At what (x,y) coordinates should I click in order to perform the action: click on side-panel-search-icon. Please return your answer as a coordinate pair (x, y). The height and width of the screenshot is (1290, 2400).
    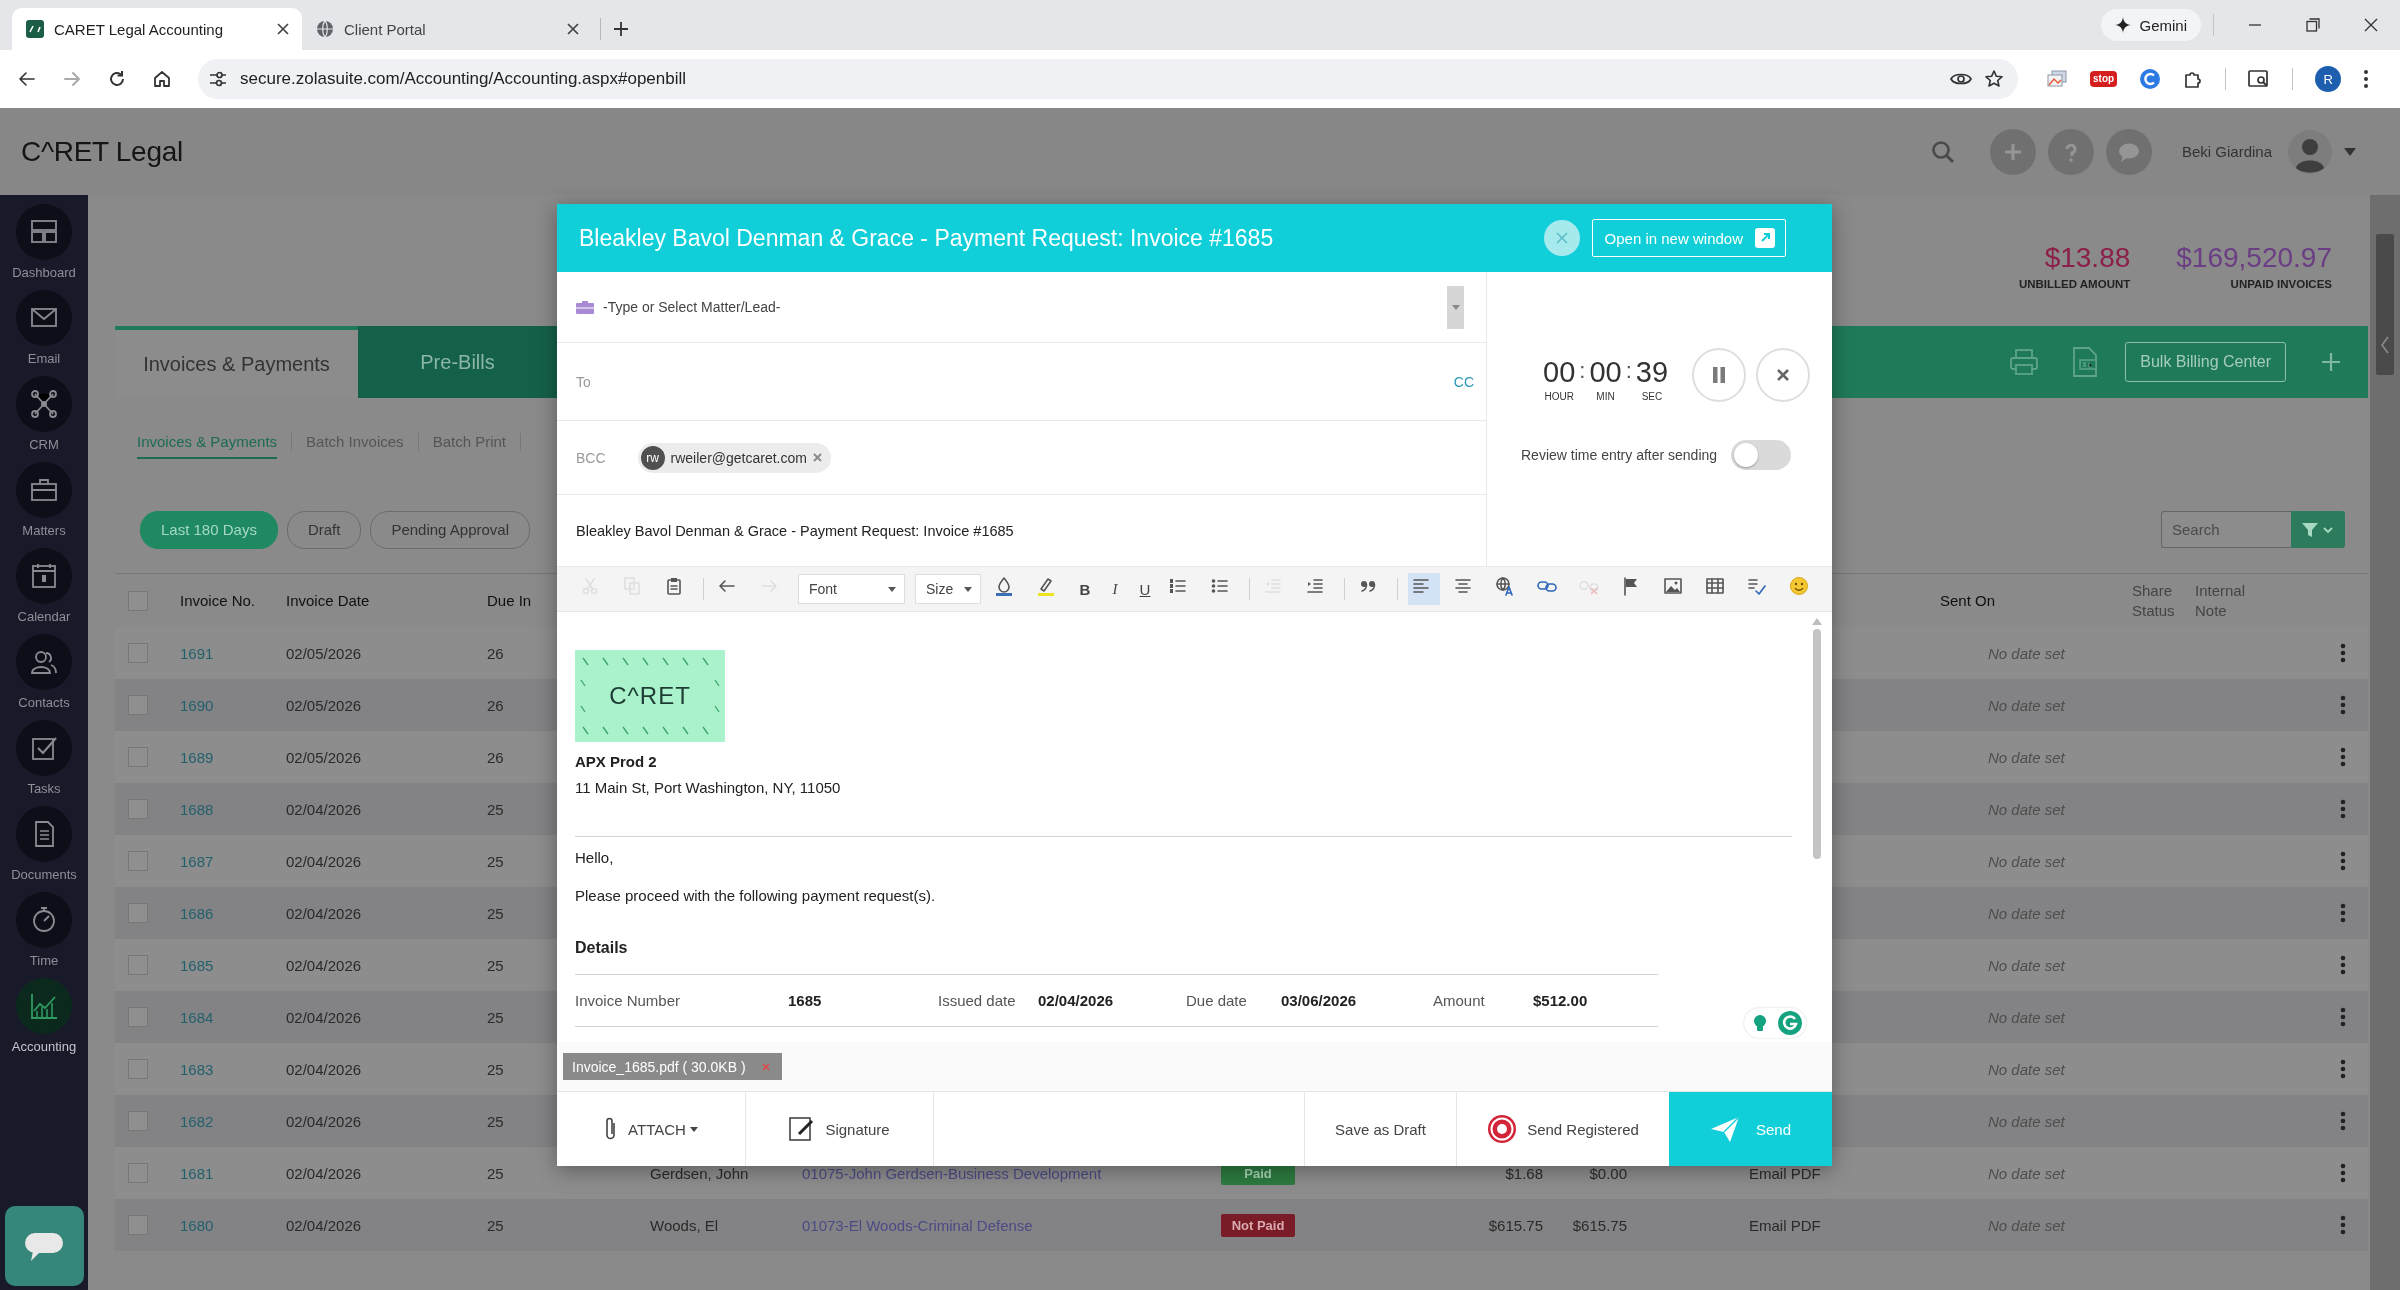
    Looking at the image, I should click on (2259, 79).